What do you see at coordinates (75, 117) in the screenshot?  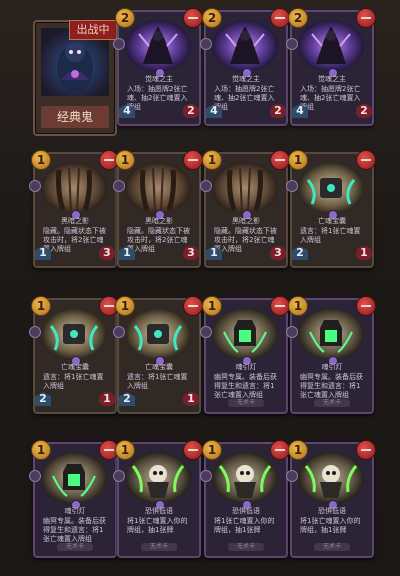 I see `hero-name: 经典鬼` at bounding box center [75, 117].